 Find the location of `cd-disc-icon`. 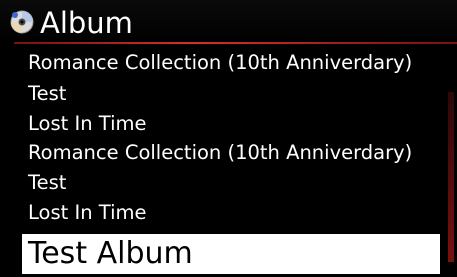

cd-disc-icon is located at coordinates (22, 22).